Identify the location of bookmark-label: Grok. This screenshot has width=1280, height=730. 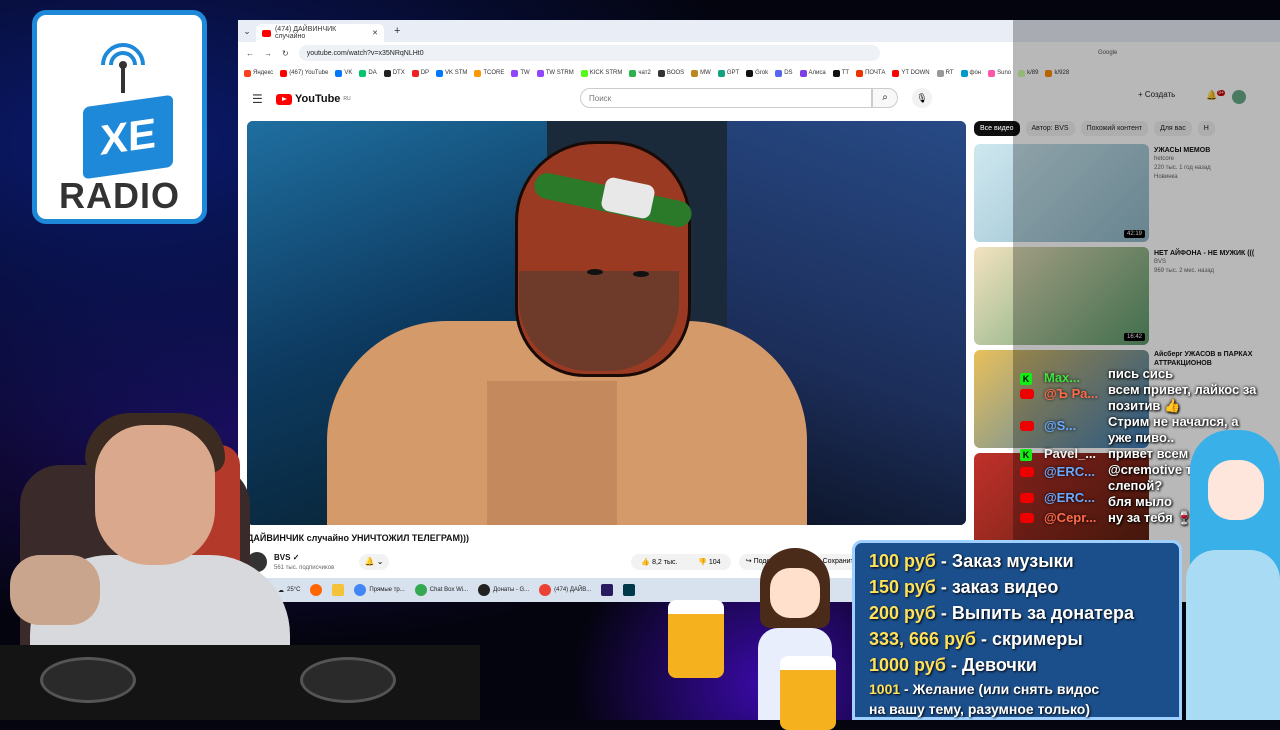
(762, 73).